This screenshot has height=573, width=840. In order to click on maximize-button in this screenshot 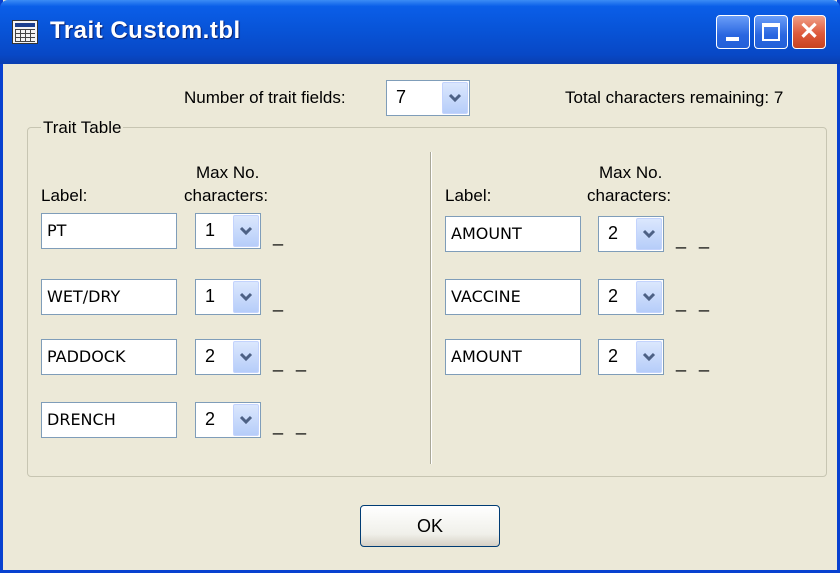, I will do `click(771, 32)`.